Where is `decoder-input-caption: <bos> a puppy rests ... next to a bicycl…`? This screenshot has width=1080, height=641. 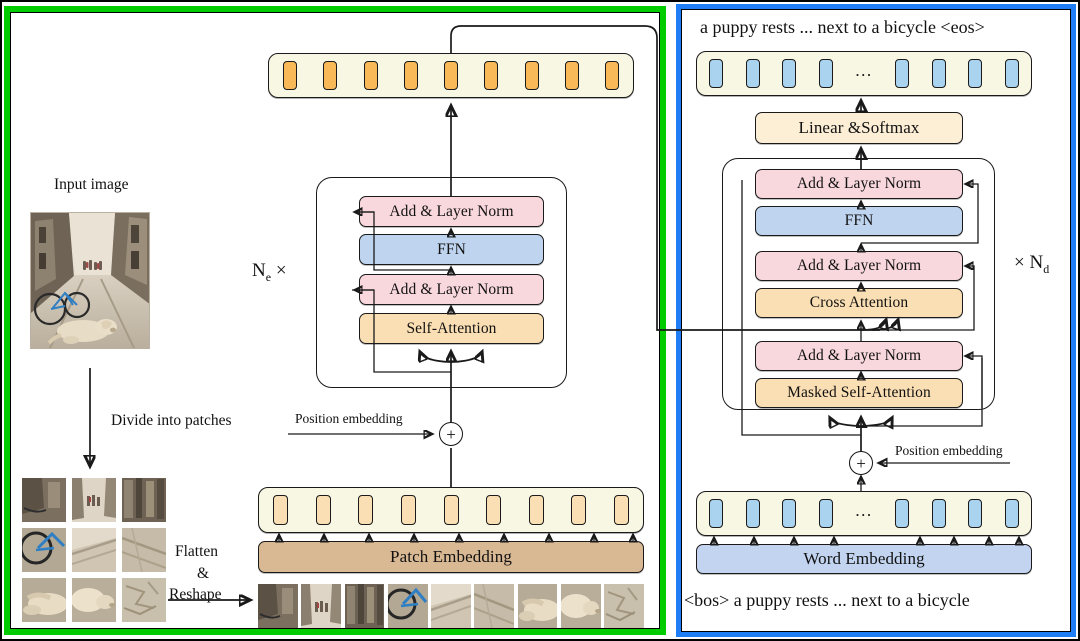 decoder-input-caption: <bos> a puppy rests ... next to a bicycl… is located at coordinates (827, 600).